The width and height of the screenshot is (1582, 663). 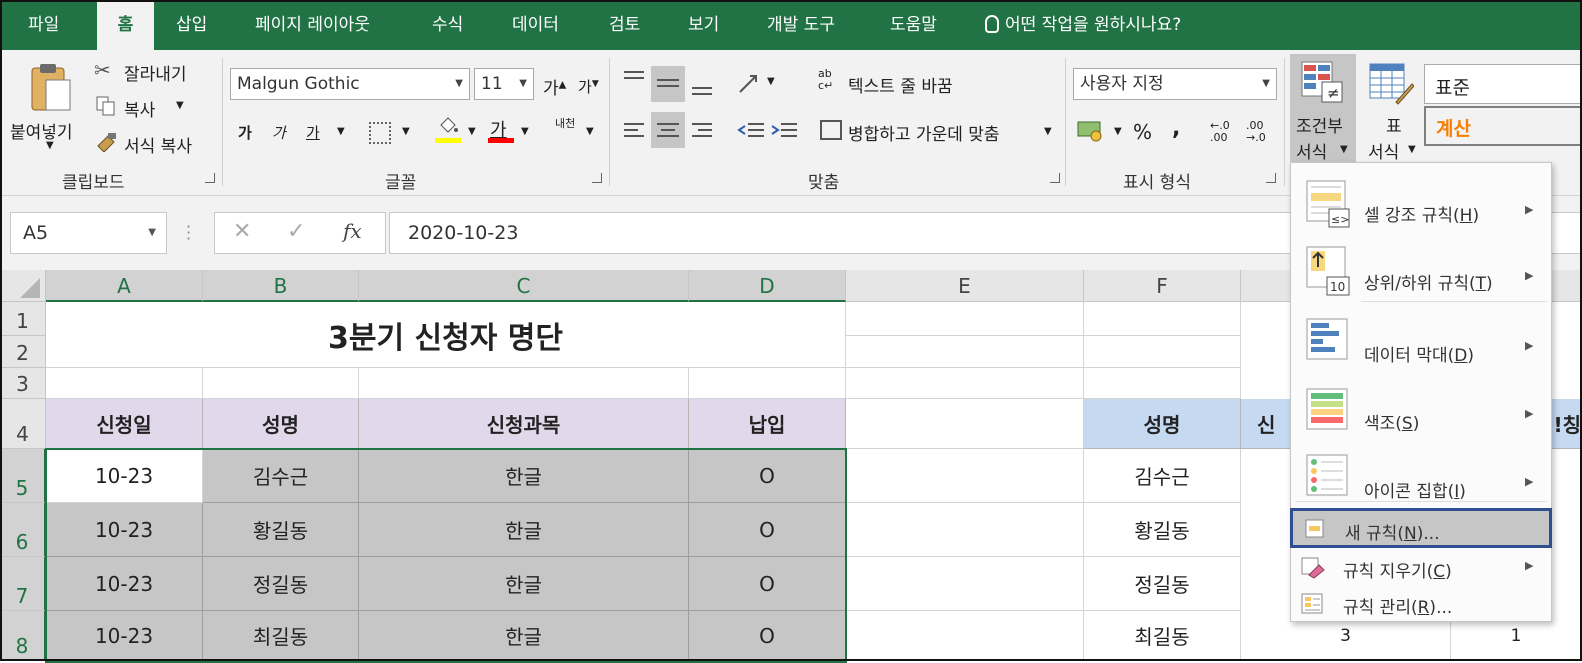 I want to click on column-header-c: C, so click(x=524, y=286).